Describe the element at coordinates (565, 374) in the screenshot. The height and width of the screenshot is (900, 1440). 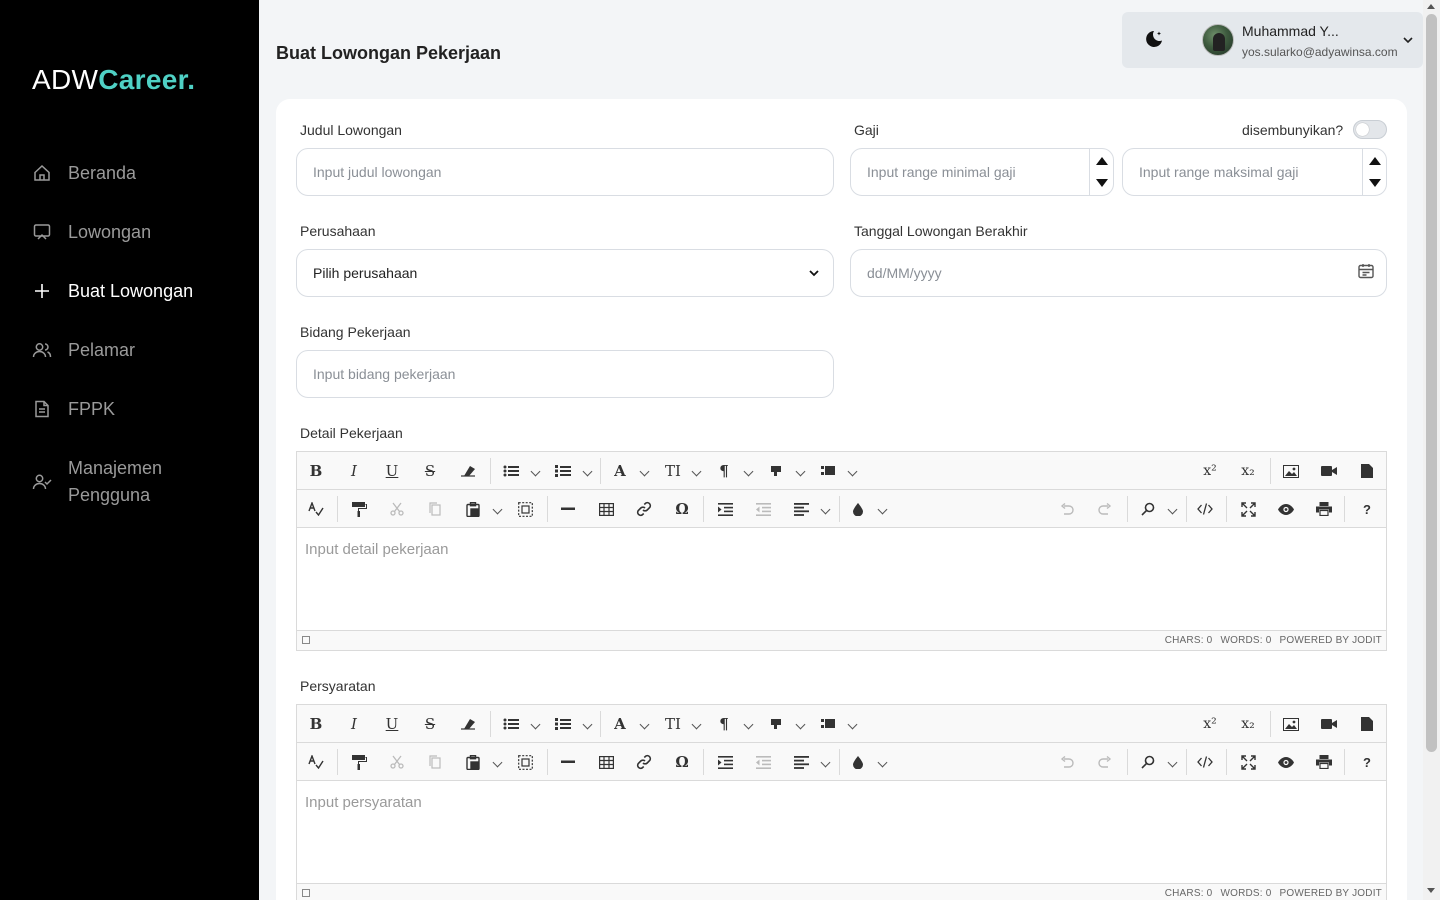
I see `bidang-input: Input bidang pekerjaan` at that location.